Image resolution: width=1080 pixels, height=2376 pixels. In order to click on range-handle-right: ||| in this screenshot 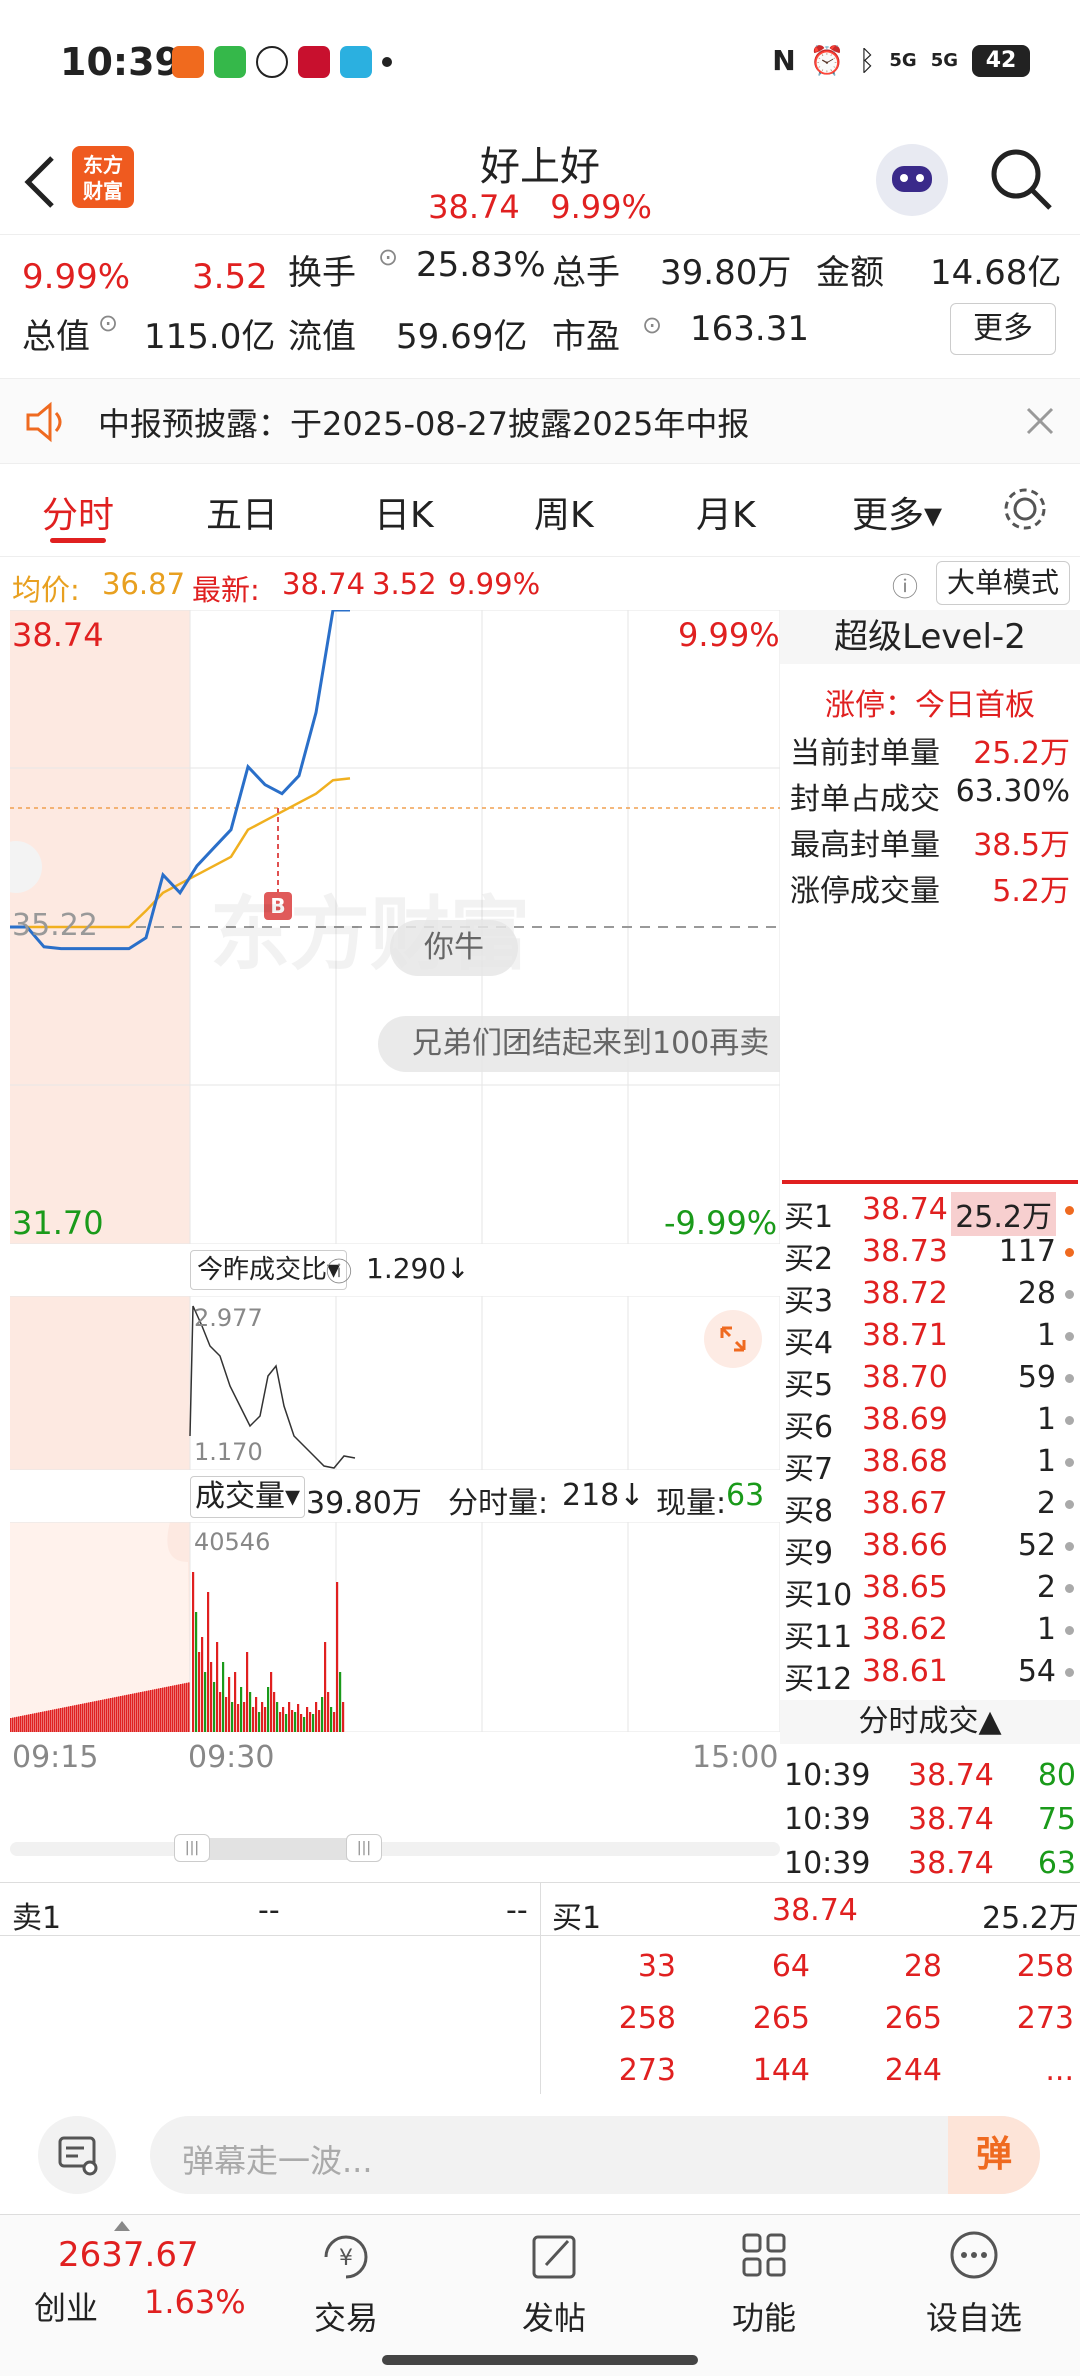, I will do `click(364, 1848)`.